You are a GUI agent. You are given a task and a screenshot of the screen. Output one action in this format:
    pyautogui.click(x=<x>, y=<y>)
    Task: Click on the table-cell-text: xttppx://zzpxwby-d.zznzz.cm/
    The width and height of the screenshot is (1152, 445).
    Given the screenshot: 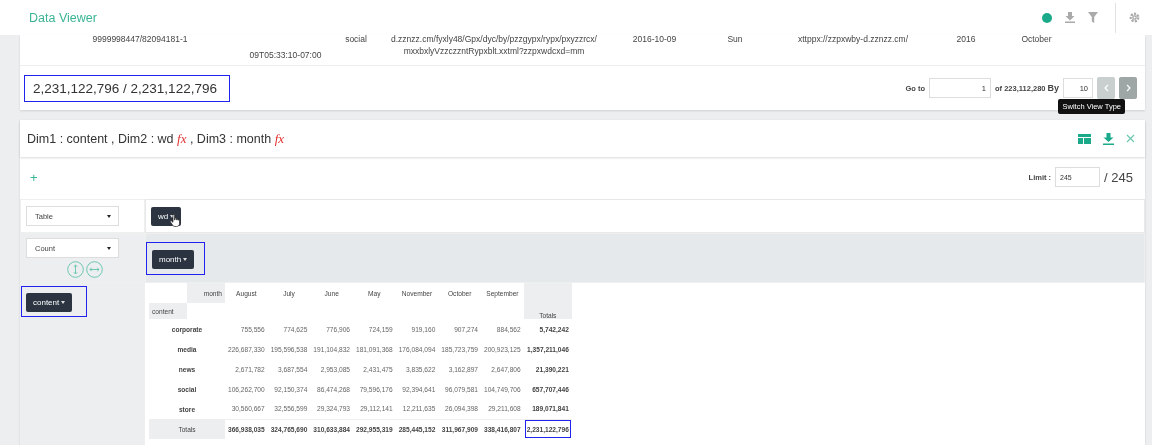 What is the action you would take?
    pyautogui.click(x=853, y=39)
    